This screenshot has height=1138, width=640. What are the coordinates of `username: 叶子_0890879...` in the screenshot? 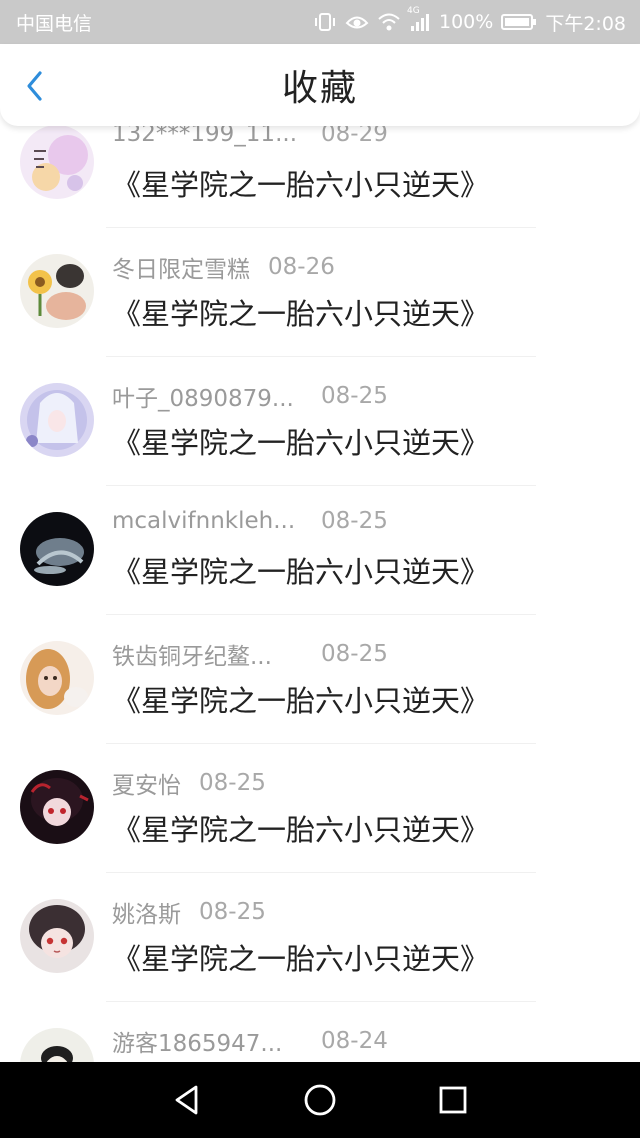 It's located at (203, 399).